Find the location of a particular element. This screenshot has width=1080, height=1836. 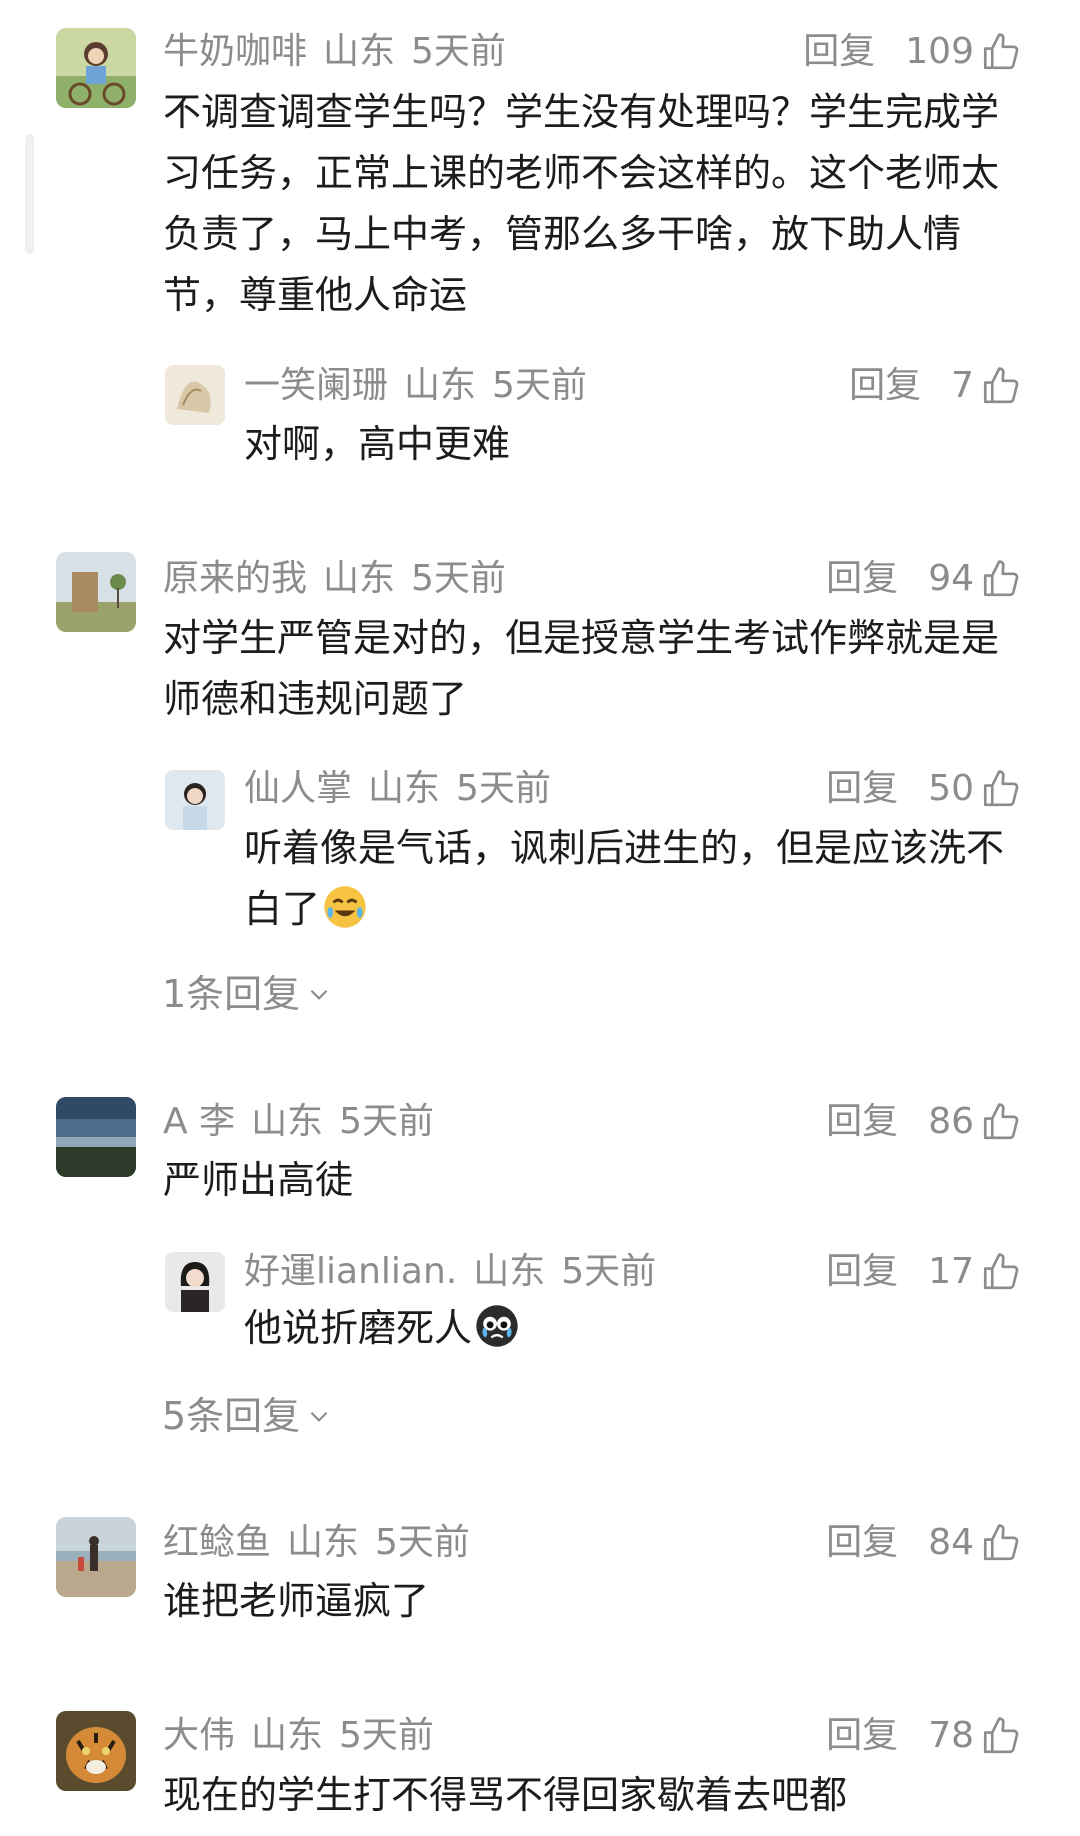

comment-meta: 牛奶咖啡 山东 5天前 is located at coordinates (342, 52).